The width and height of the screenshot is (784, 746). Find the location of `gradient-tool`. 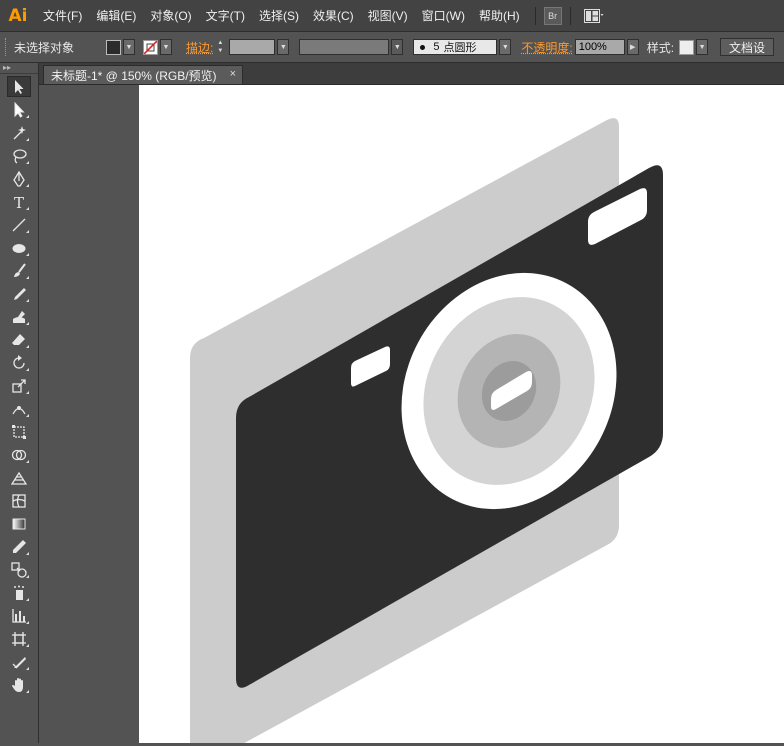

gradient-tool is located at coordinates (19, 523).